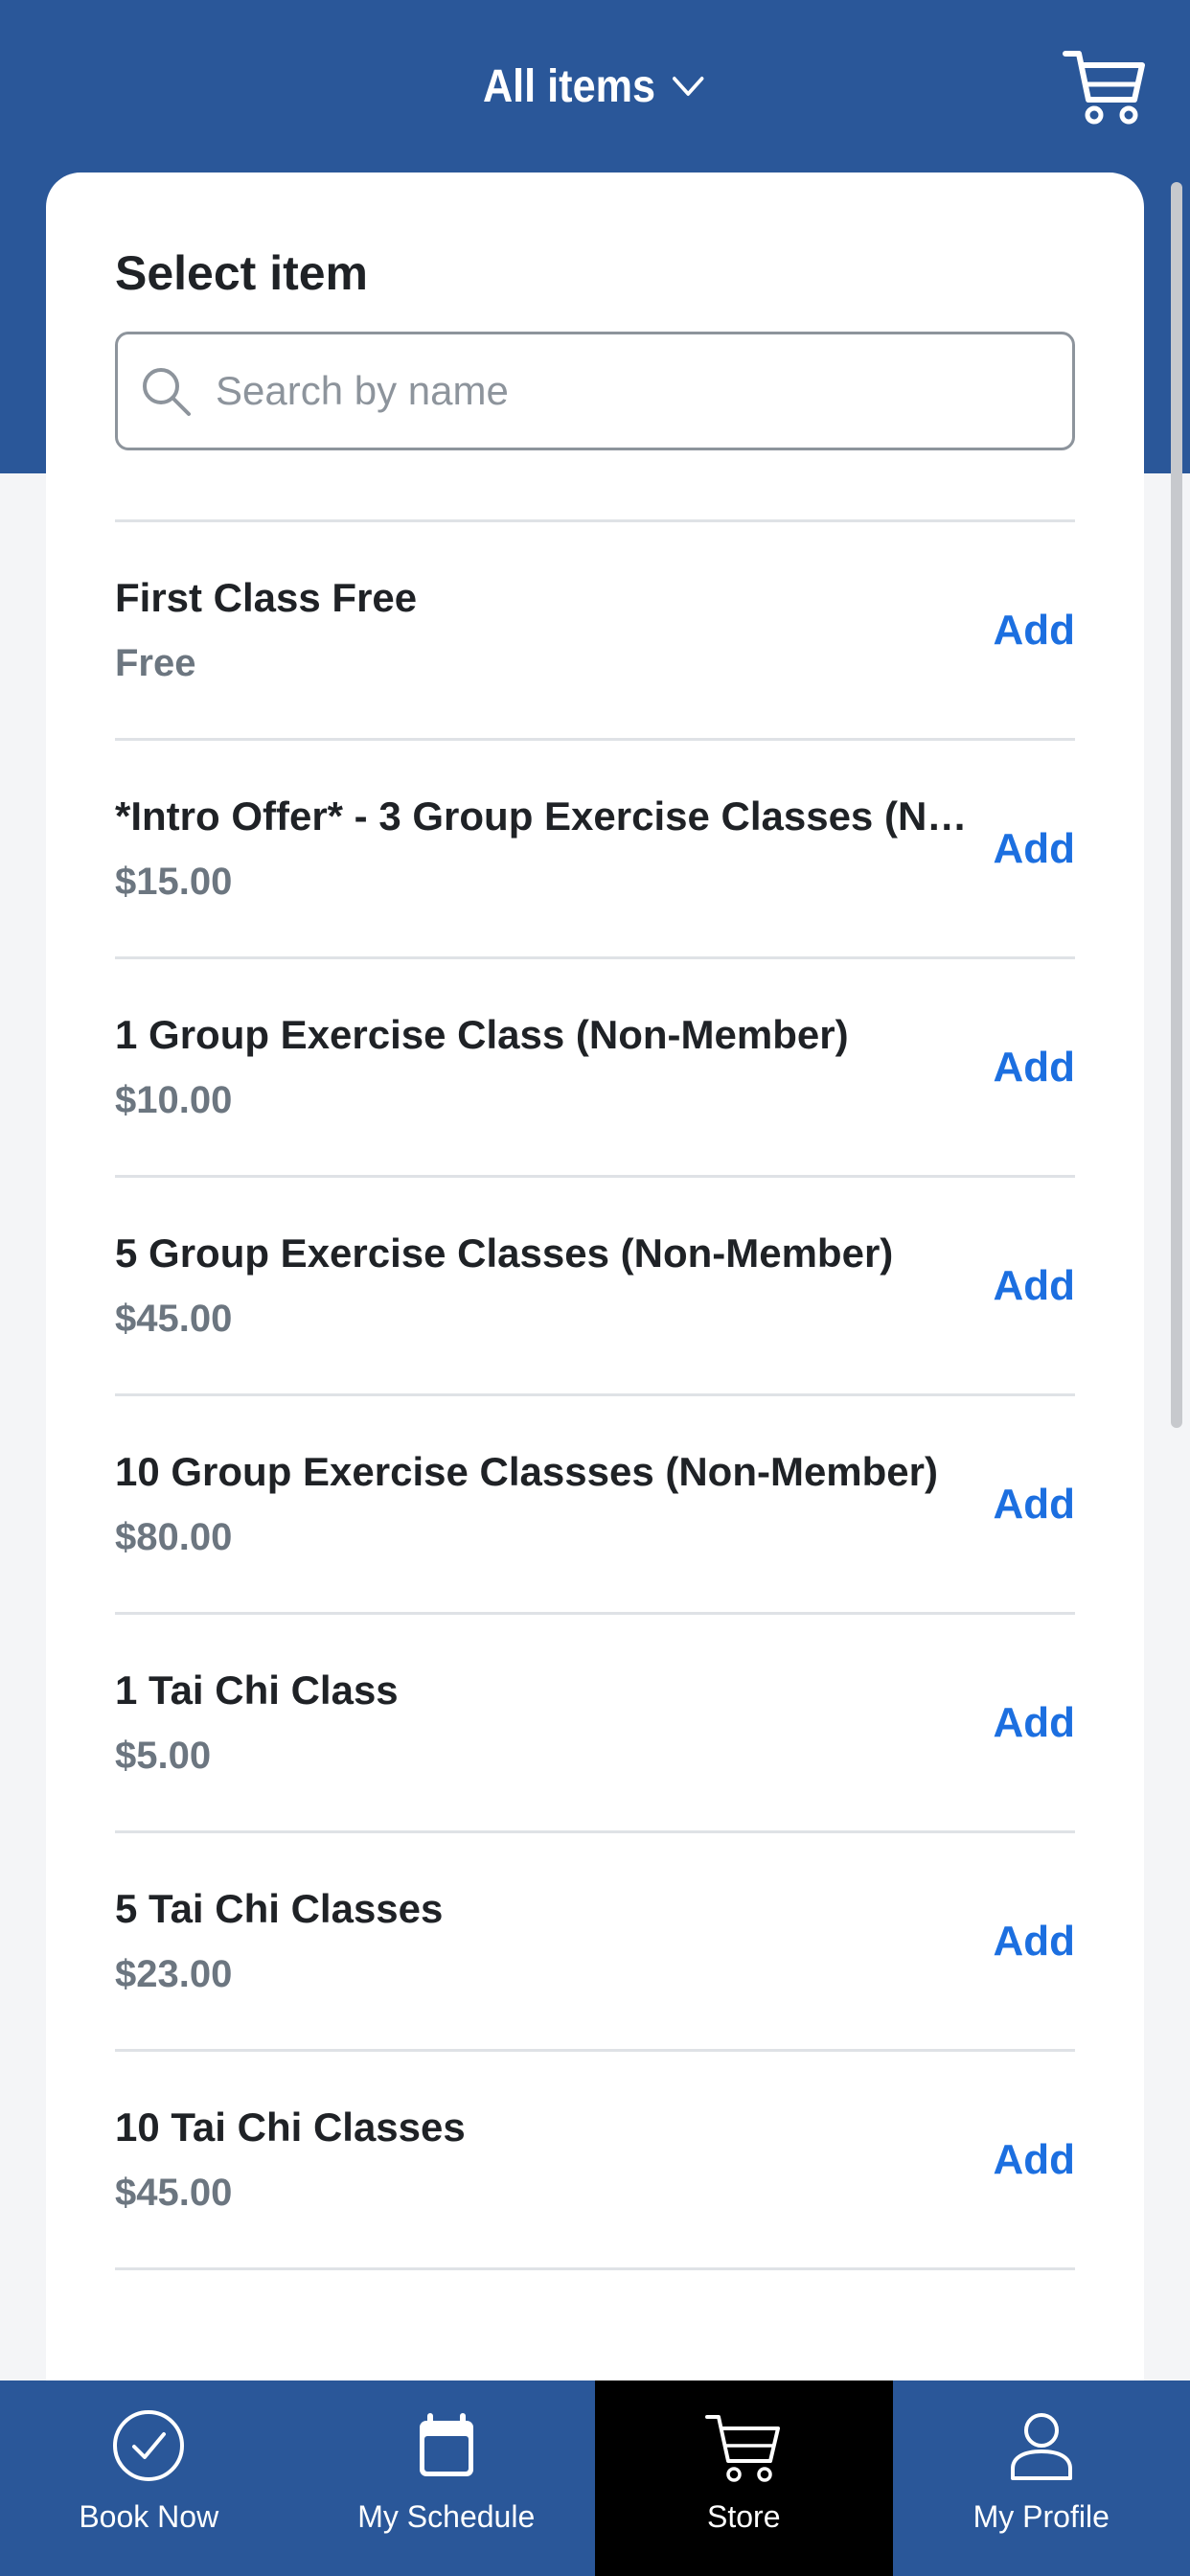 The width and height of the screenshot is (1190, 2576). I want to click on nav-store: Store, so click(744, 2478).